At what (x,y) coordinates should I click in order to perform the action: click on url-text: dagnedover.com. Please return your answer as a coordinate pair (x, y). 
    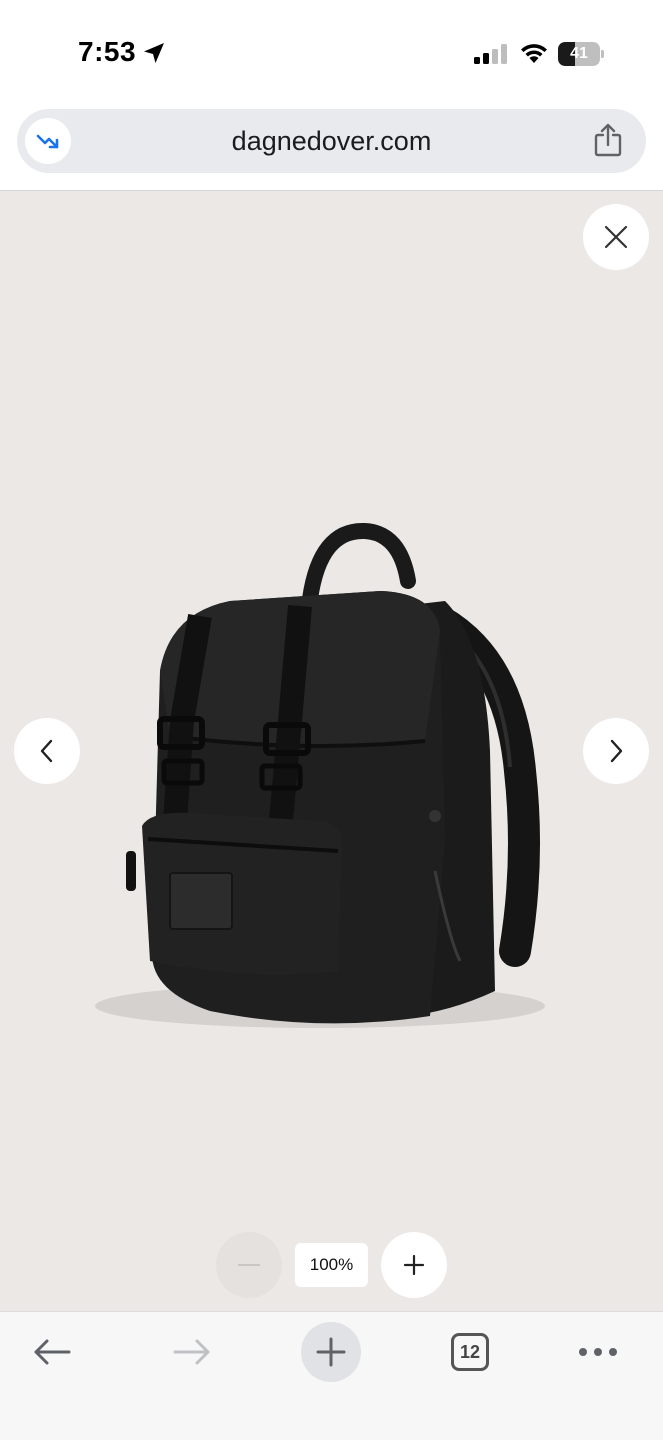
    Looking at the image, I should click on (331, 141).